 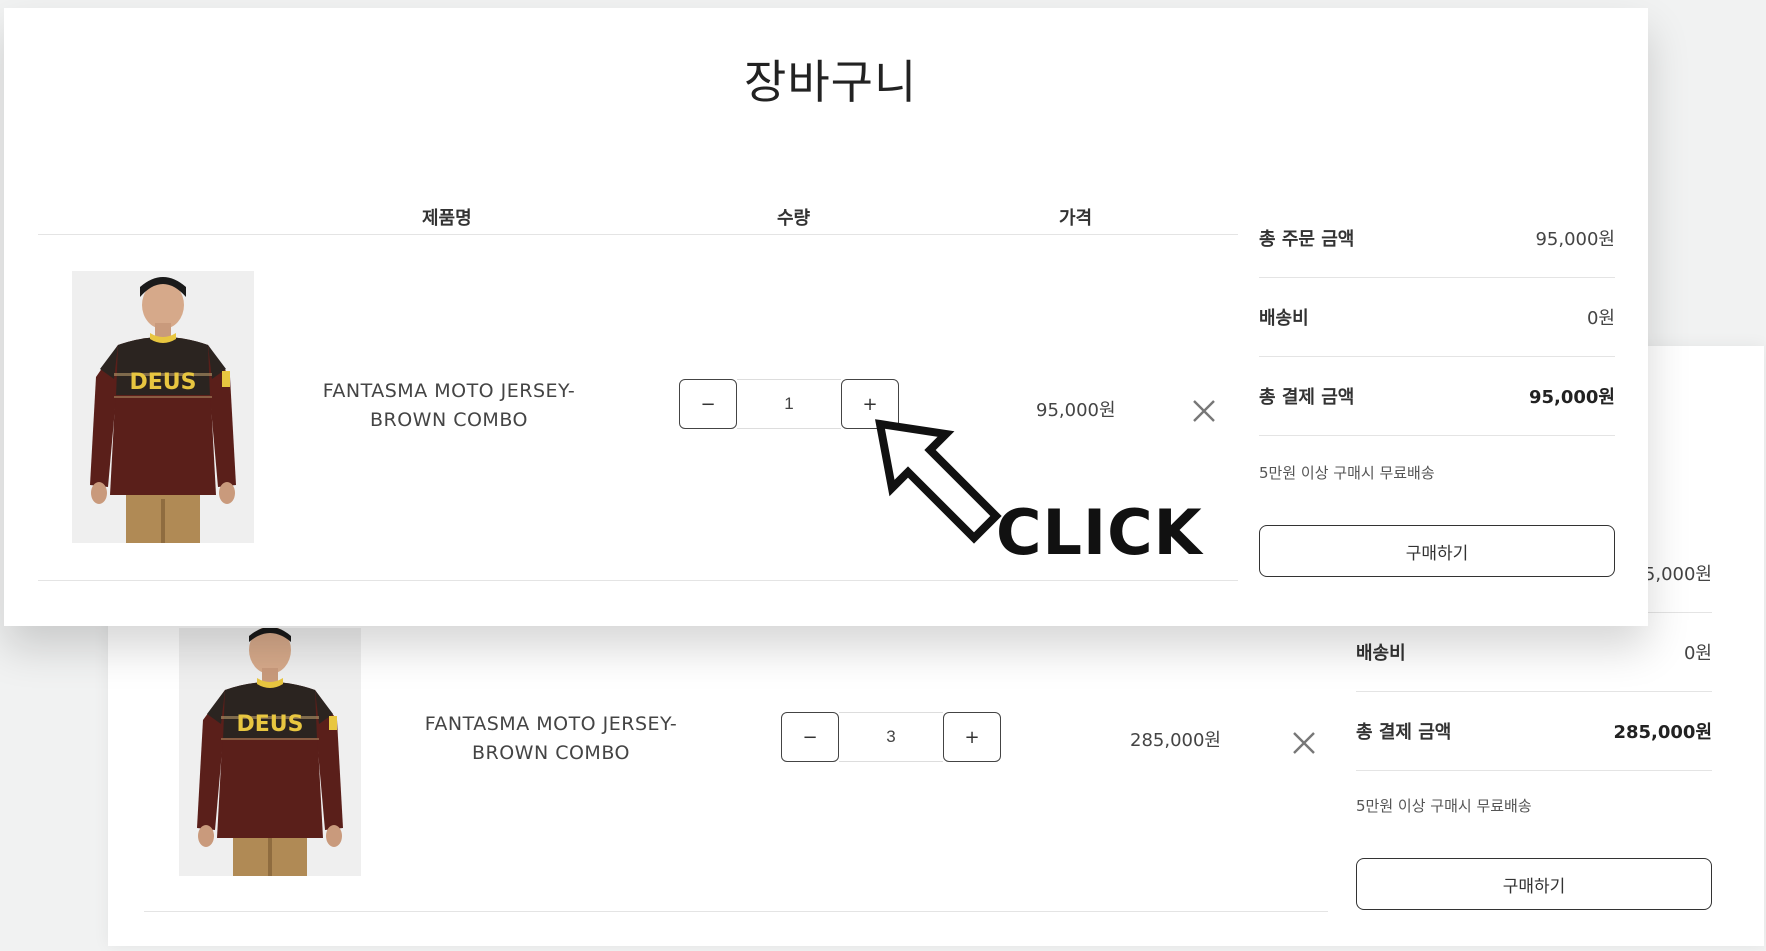 I want to click on item-price: 95,000원, so click(x=1076, y=410).